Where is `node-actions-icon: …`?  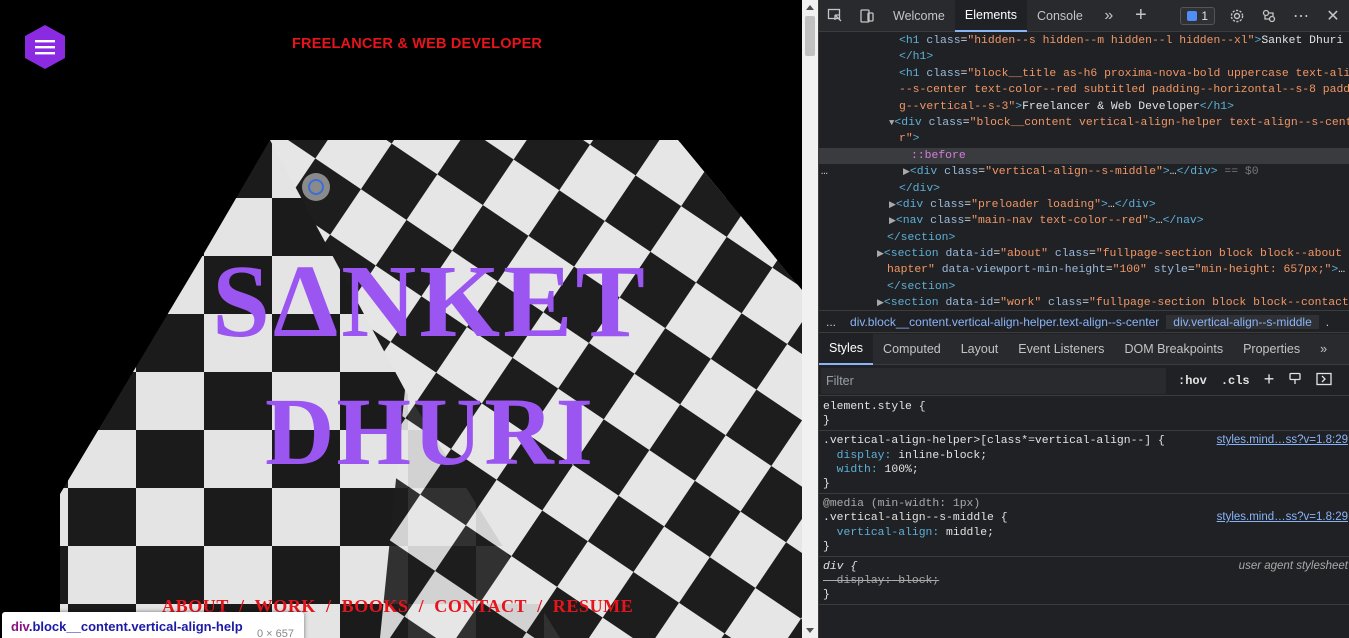 node-actions-icon: … is located at coordinates (824, 172).